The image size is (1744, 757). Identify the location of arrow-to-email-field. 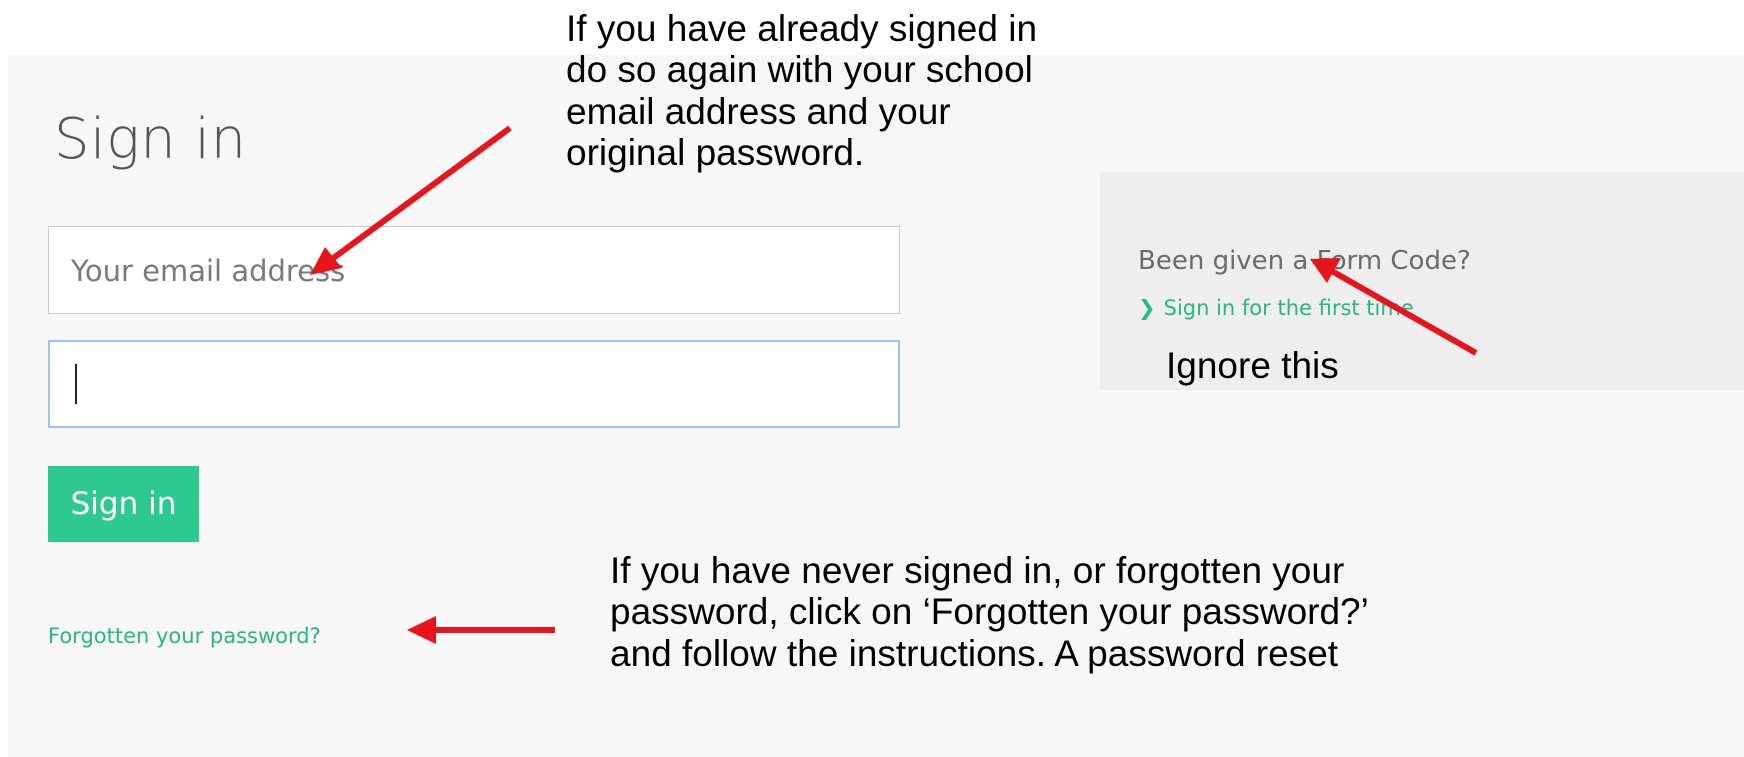
(411, 200).